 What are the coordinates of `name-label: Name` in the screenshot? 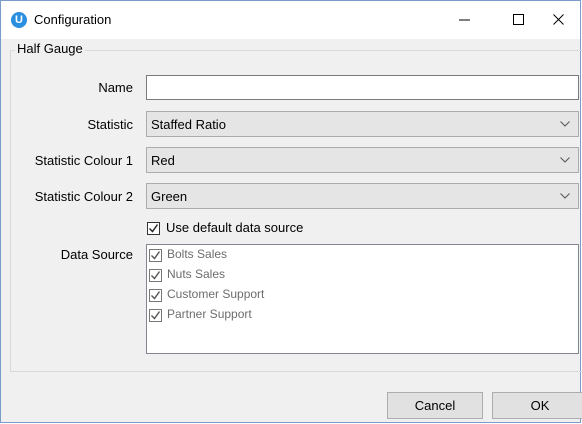 It's located at (115, 87).